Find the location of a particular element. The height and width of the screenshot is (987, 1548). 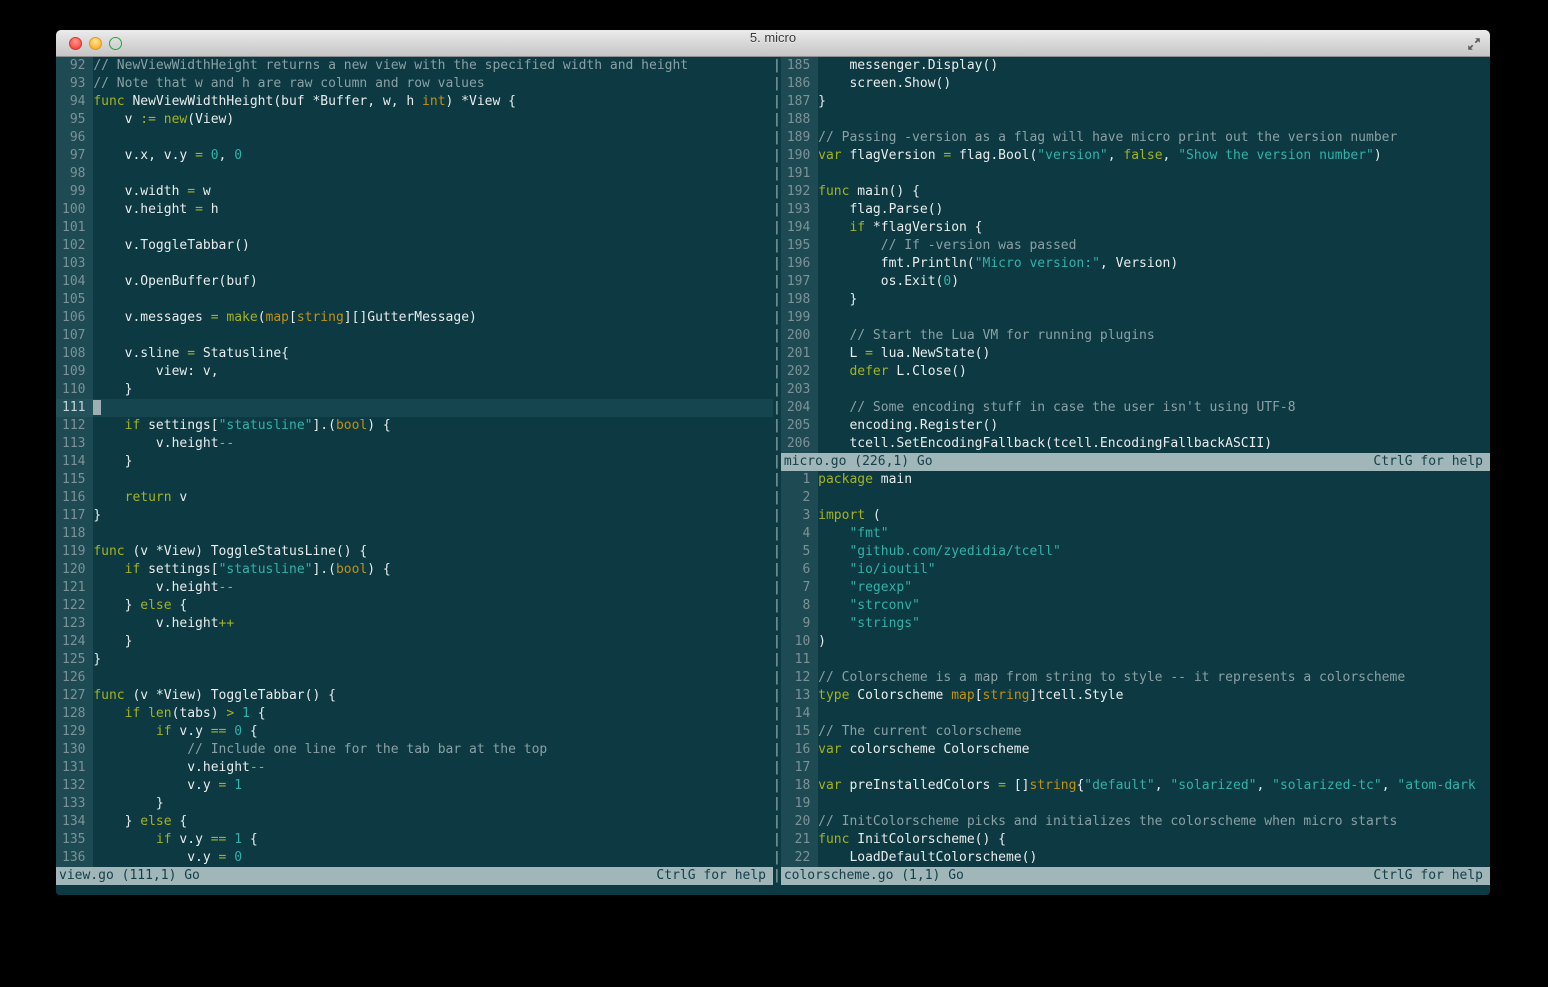

code-line: 105 is located at coordinates (414, 300).